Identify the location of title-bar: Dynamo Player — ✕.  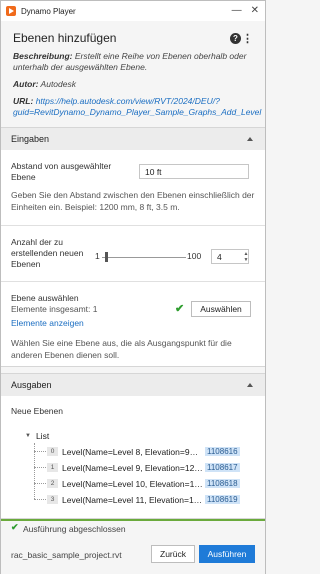
(133, 11).